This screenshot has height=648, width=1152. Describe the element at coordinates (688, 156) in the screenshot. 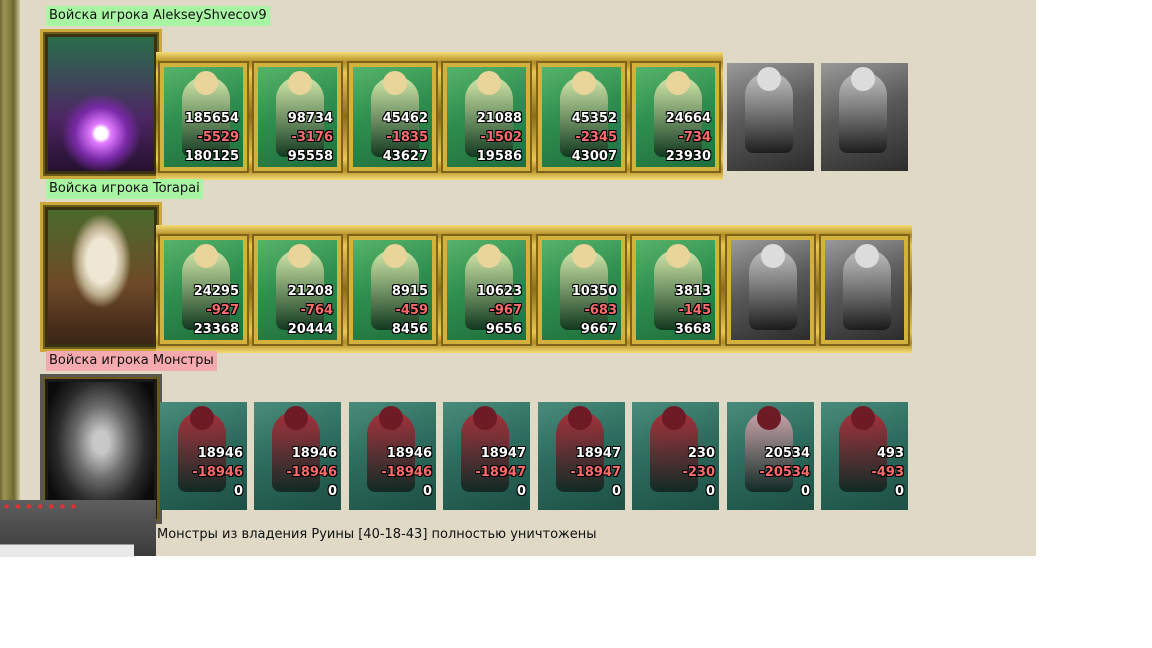

I see `unit-count-left: 23930` at that location.